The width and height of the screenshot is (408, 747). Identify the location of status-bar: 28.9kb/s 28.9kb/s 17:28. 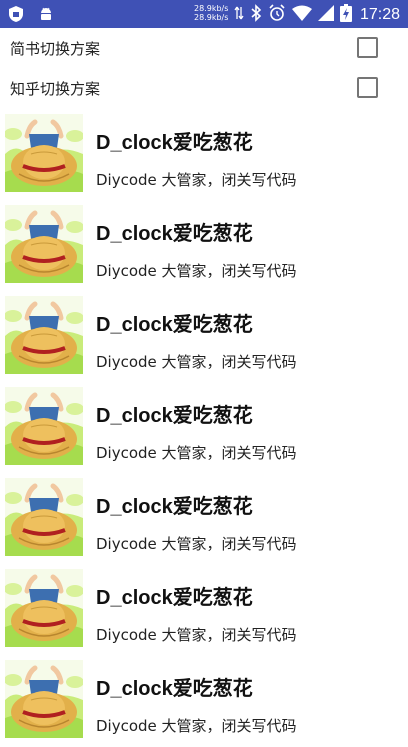
(204, 14).